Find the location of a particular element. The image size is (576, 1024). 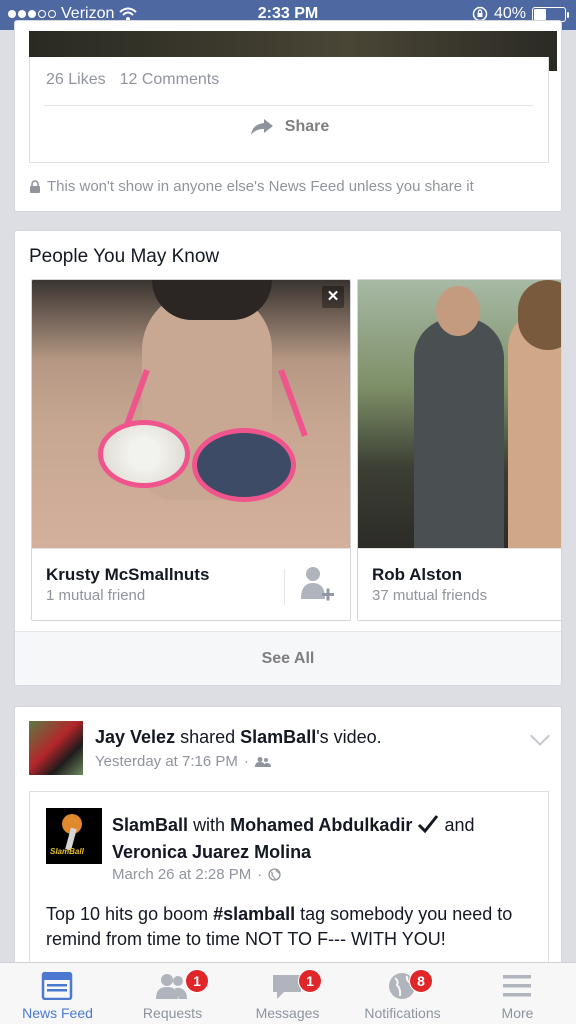

tab-notifications: 8 Notifications is located at coordinates (402, 993).